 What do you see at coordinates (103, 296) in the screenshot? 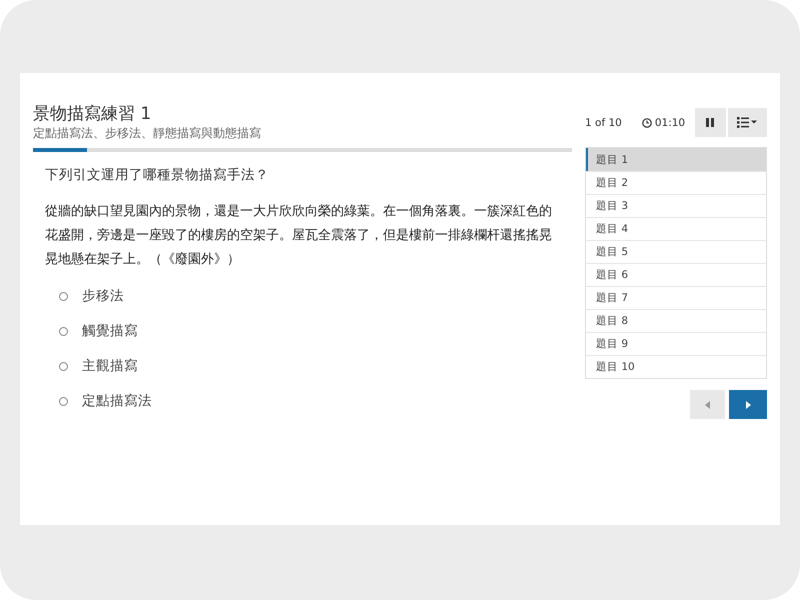
I see `option-label: 步移法` at bounding box center [103, 296].